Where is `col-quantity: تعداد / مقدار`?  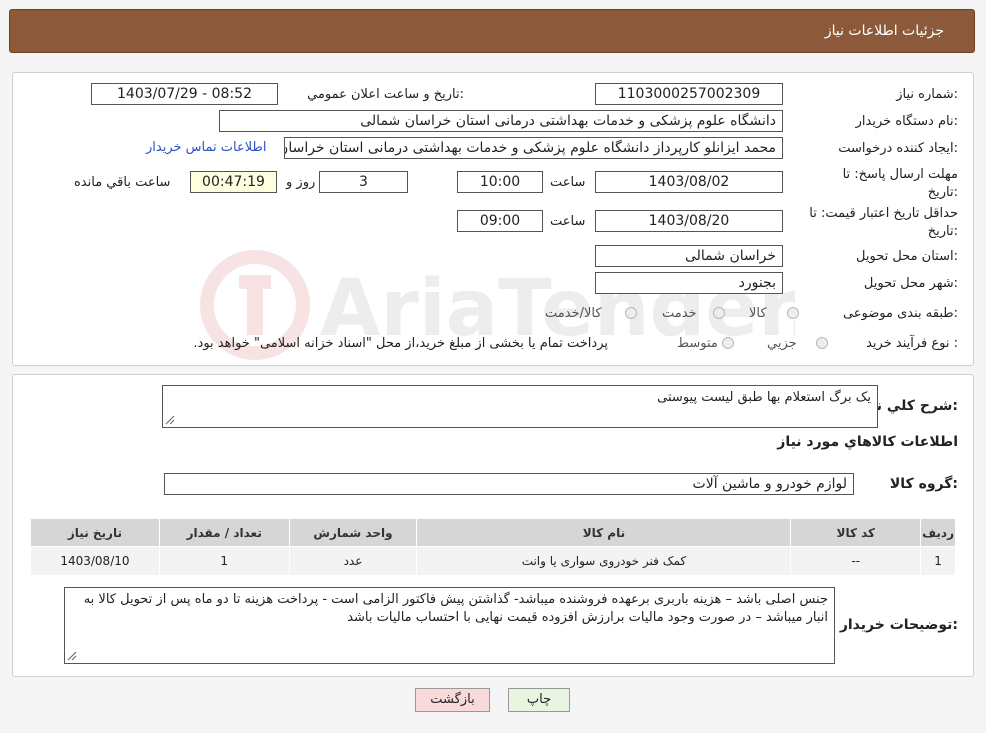
col-quantity: تعداد / مقدار is located at coordinates (224, 532).